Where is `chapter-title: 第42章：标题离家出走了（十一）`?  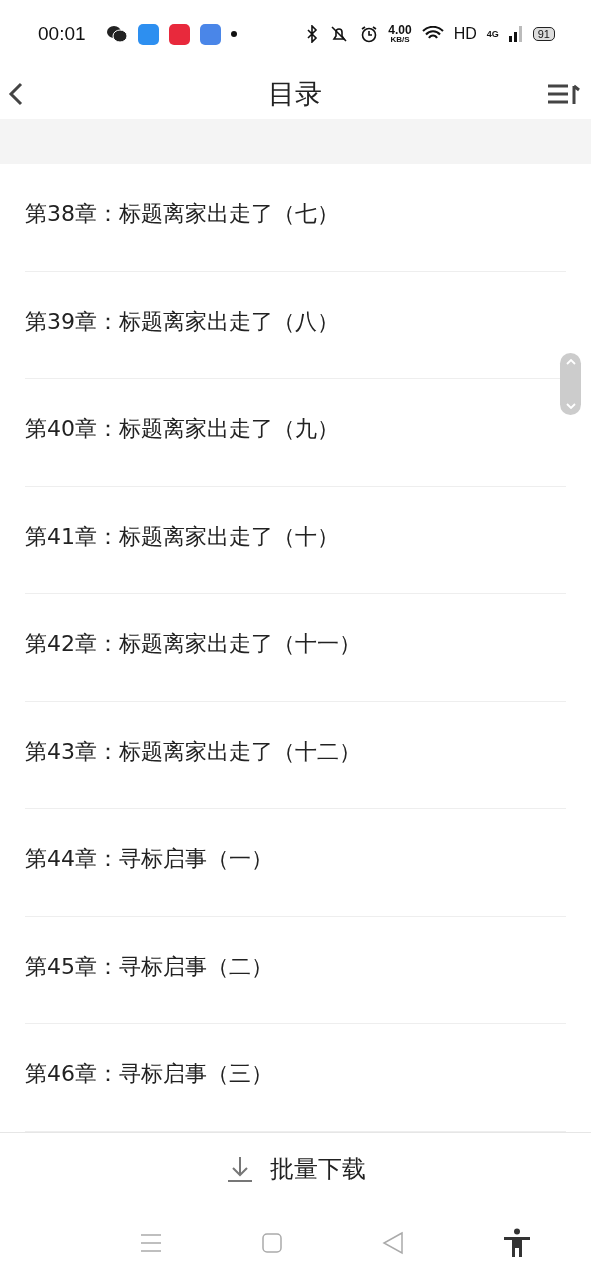 chapter-title: 第42章：标题离家出走了（十一） is located at coordinates (193, 644).